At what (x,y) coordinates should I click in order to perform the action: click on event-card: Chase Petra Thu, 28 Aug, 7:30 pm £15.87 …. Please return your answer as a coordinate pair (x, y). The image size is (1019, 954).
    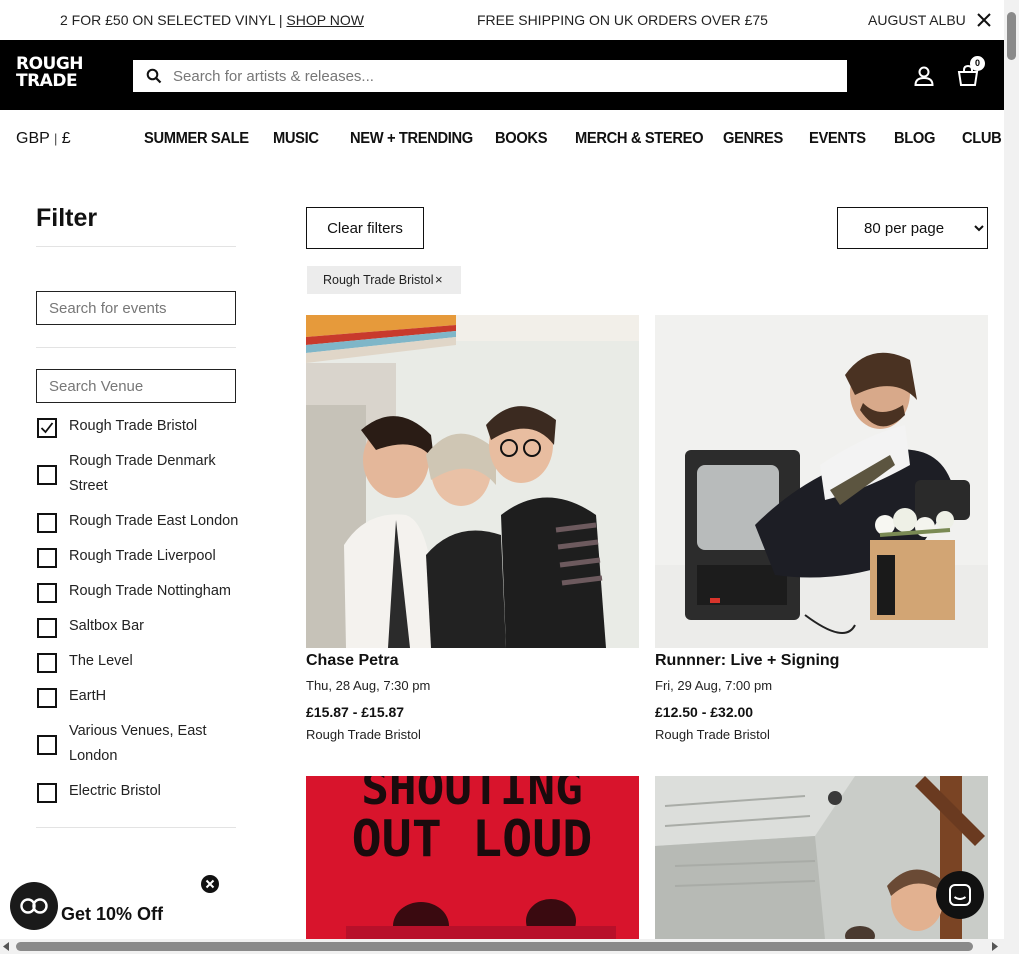
    Looking at the image, I should click on (472, 530).